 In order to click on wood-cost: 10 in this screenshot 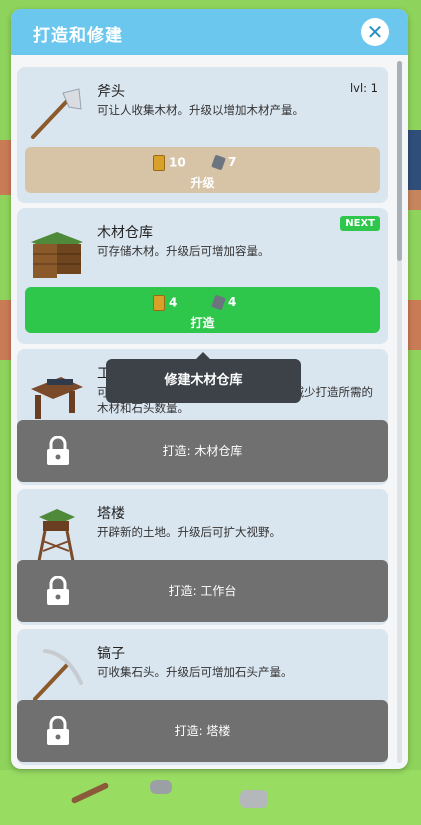, I will do `click(169, 163)`.